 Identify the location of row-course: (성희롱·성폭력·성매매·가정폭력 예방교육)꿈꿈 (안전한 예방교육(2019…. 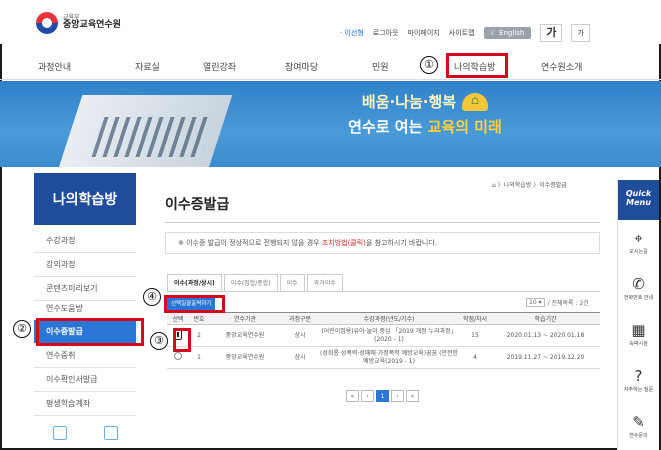
(389, 357).